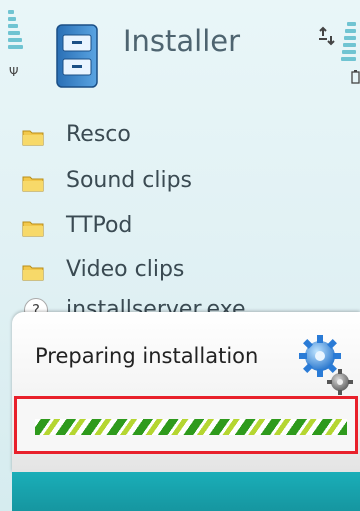  I want to click on sync-icon, so click(327, 36).